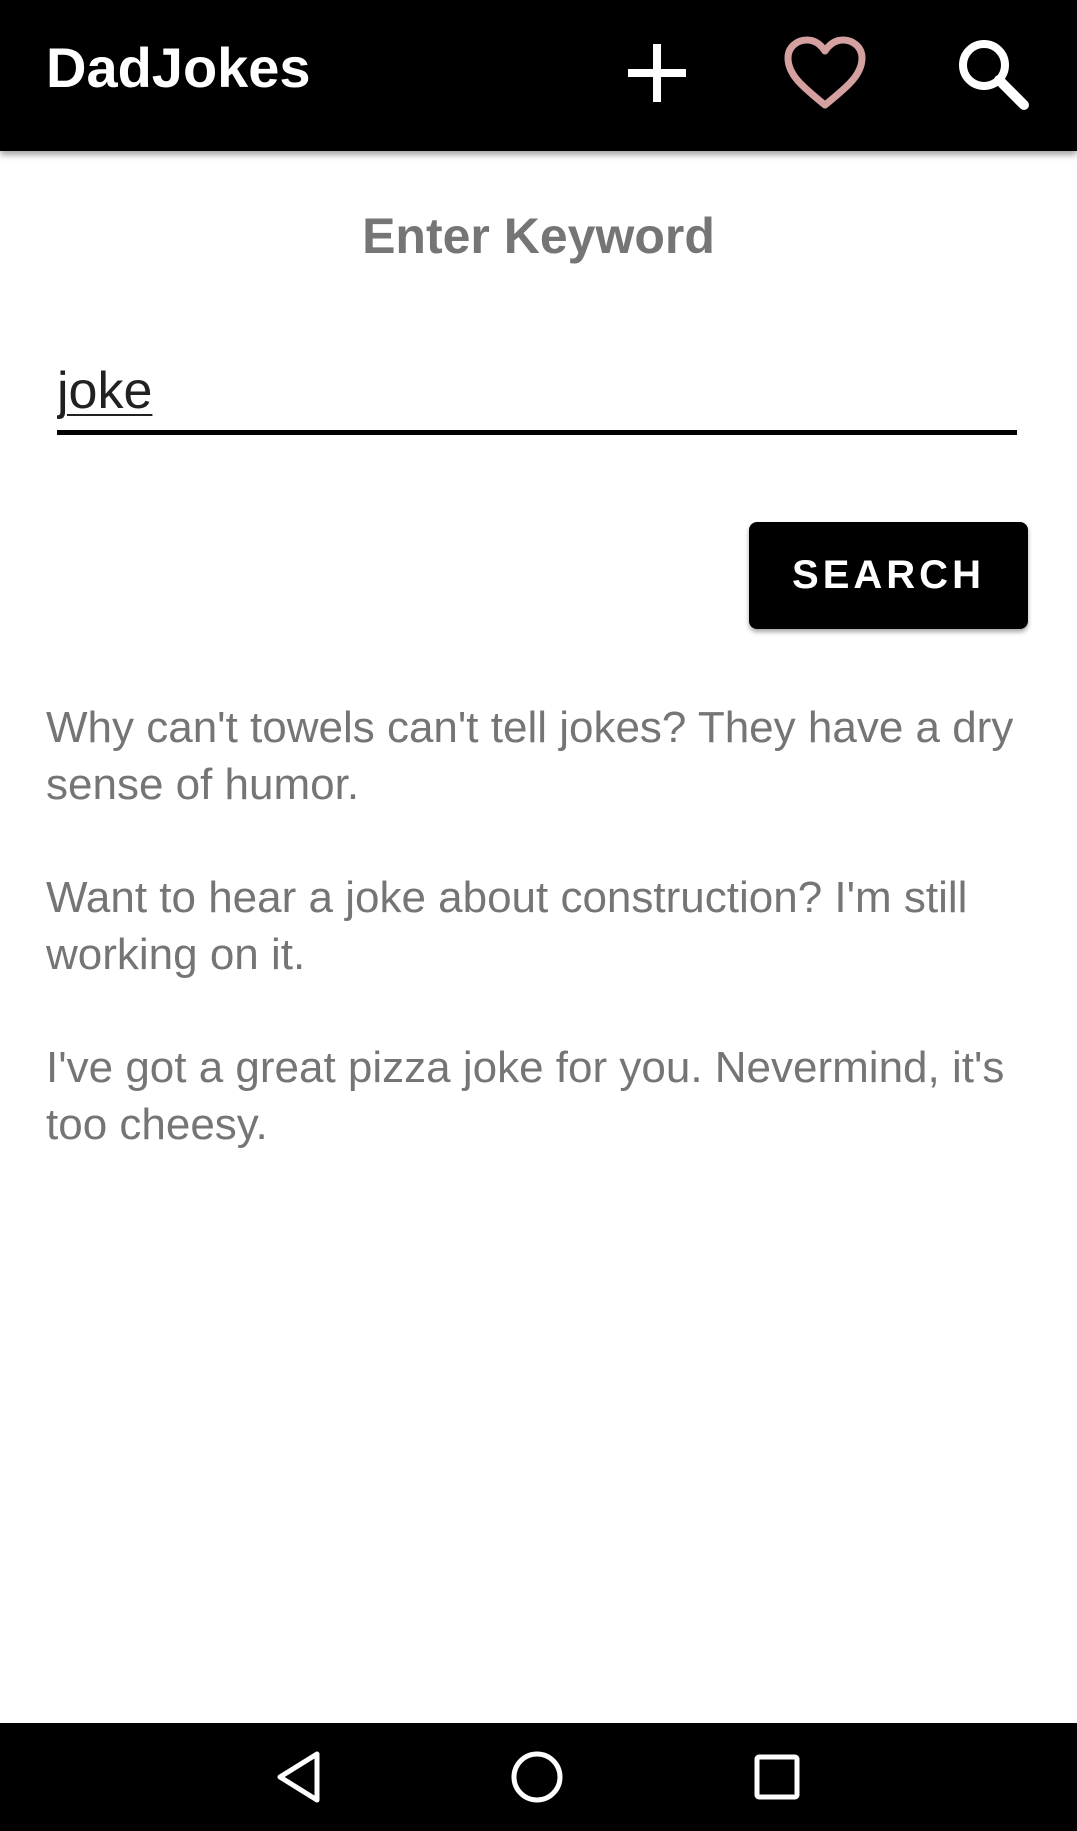 This screenshot has height=1831, width=1077. I want to click on favorites-button, so click(825, 73).